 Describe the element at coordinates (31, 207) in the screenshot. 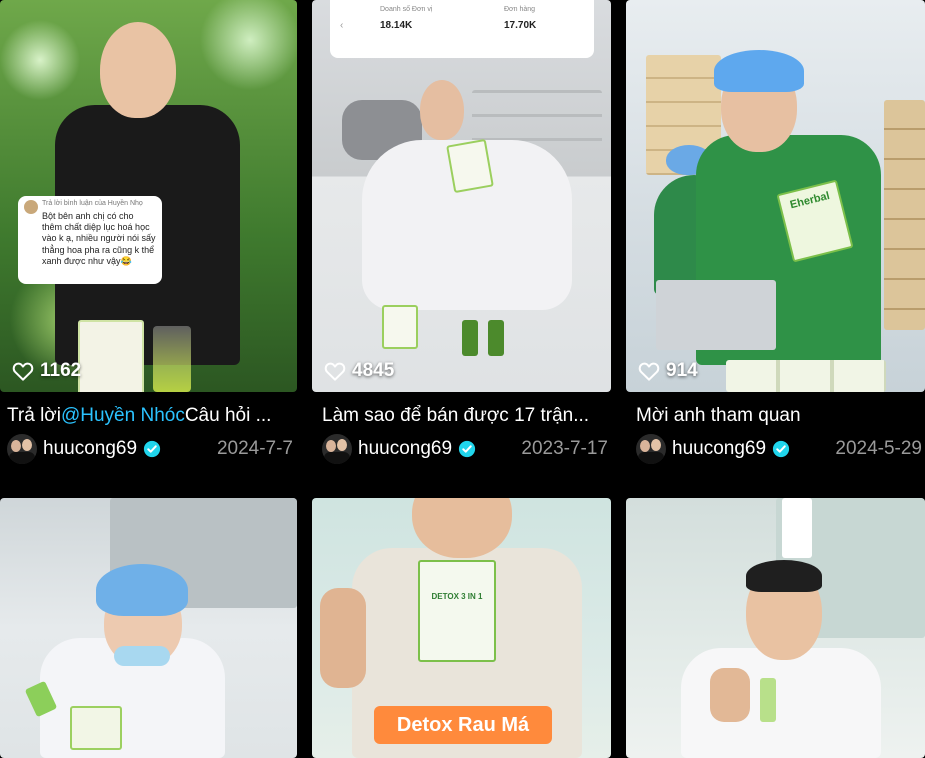

I see `commenter-avatar` at that location.